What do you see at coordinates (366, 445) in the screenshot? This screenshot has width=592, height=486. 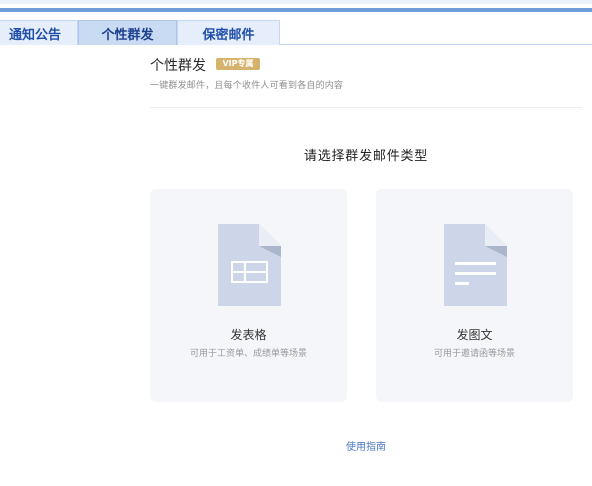 I see `user-guide-link: 使用指南` at bounding box center [366, 445].